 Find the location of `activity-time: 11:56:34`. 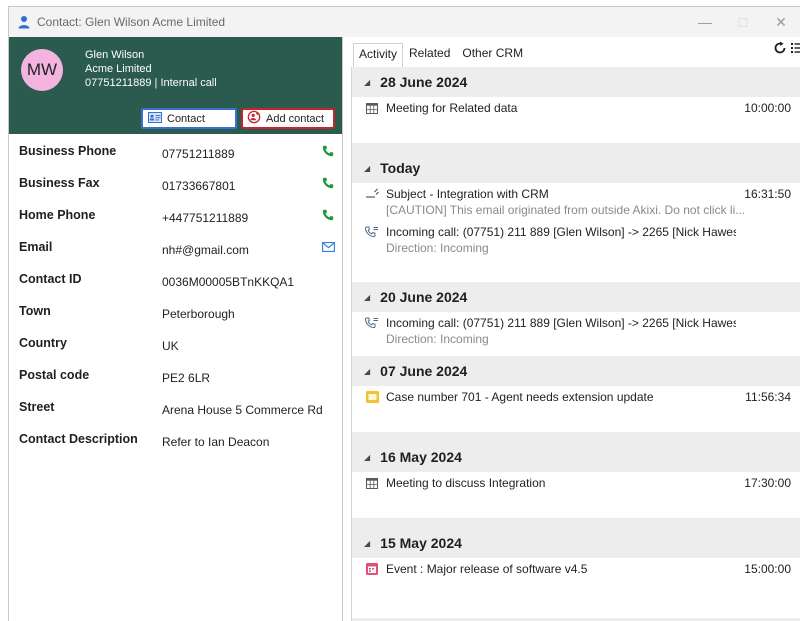

activity-time: 11:56:34 is located at coordinates (768, 397).